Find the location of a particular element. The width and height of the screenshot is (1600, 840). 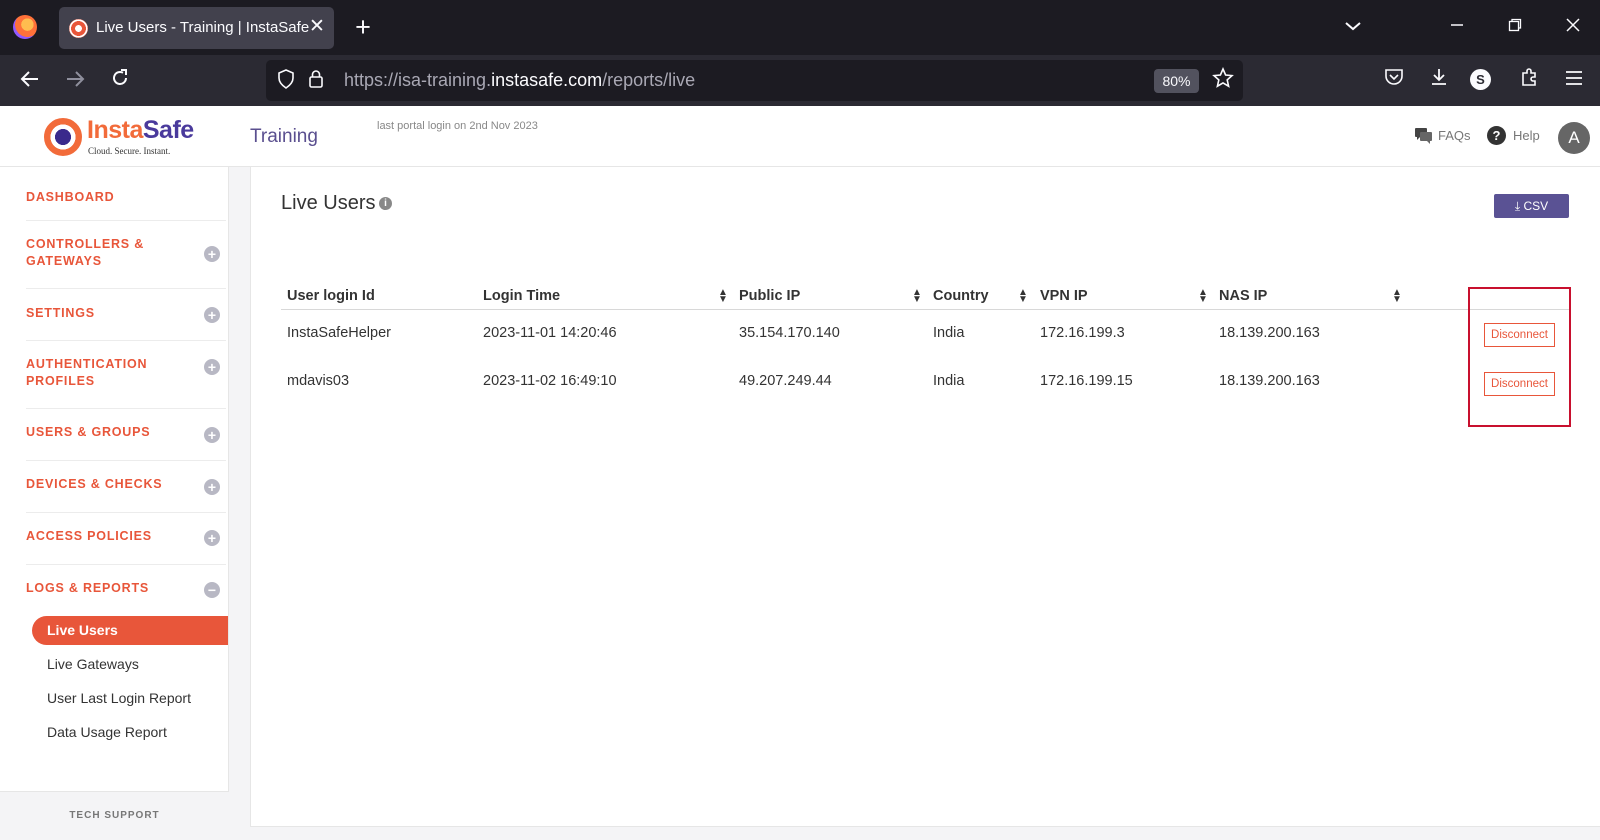

cell-login-time: 2023-11-01 14:20:46 is located at coordinates (550, 333).